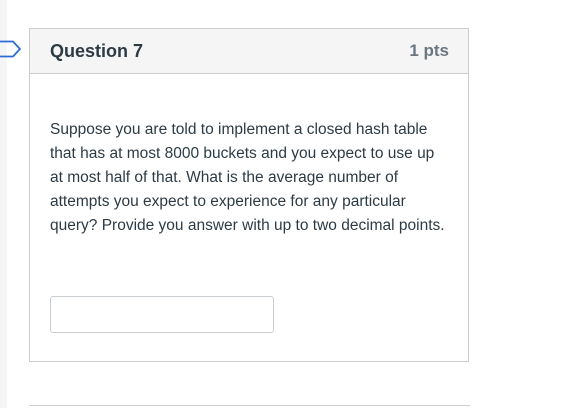  Describe the element at coordinates (97, 50) in the screenshot. I see `question-title: Question 7` at that location.